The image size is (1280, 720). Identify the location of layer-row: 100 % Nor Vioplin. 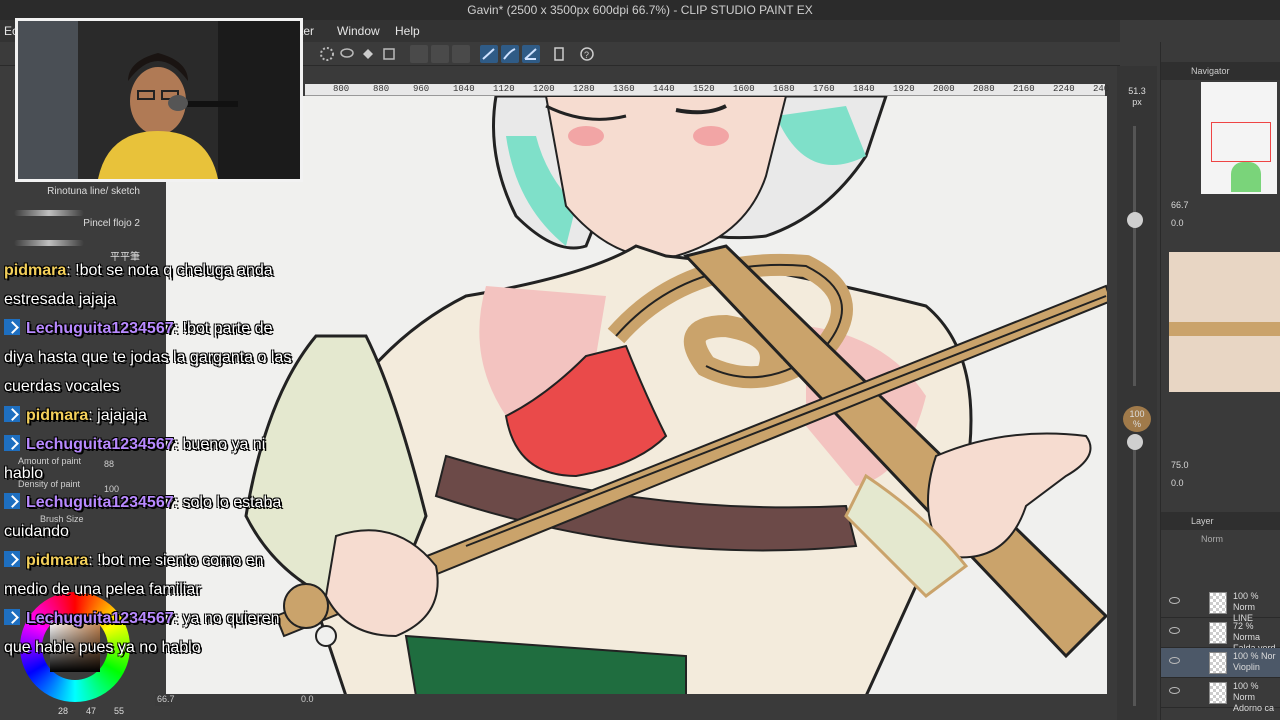
(1220, 663).